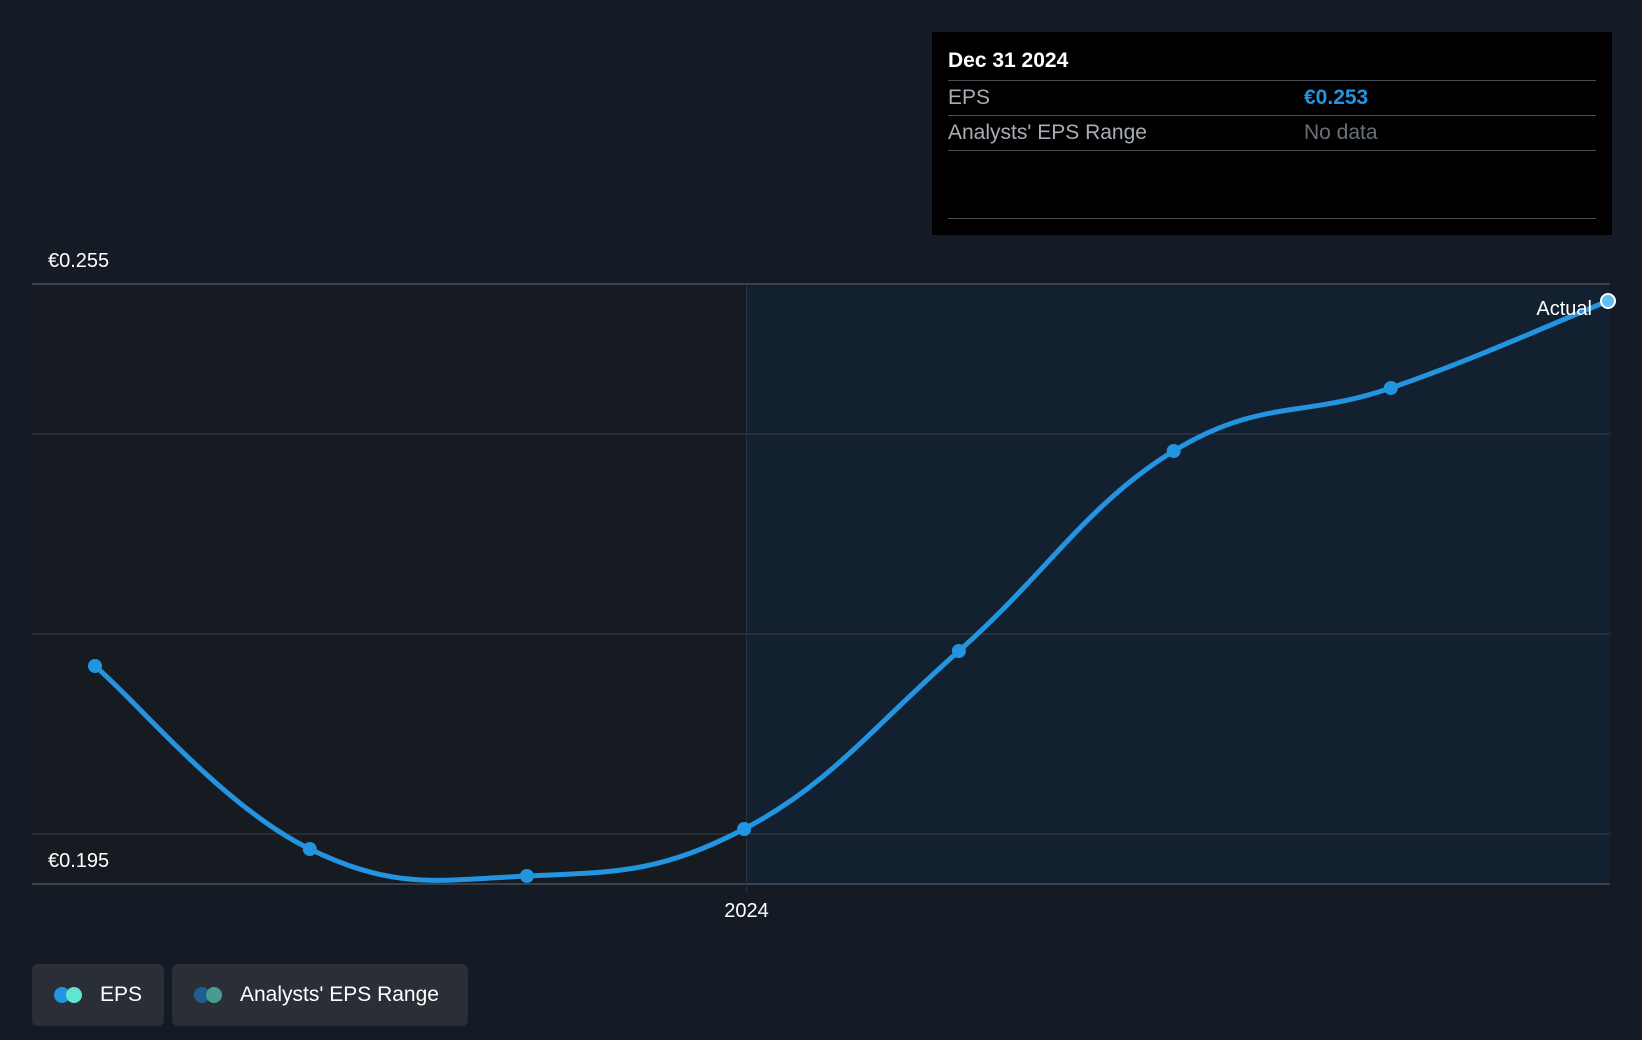  I want to click on eps-legend-icon, so click(69, 995).